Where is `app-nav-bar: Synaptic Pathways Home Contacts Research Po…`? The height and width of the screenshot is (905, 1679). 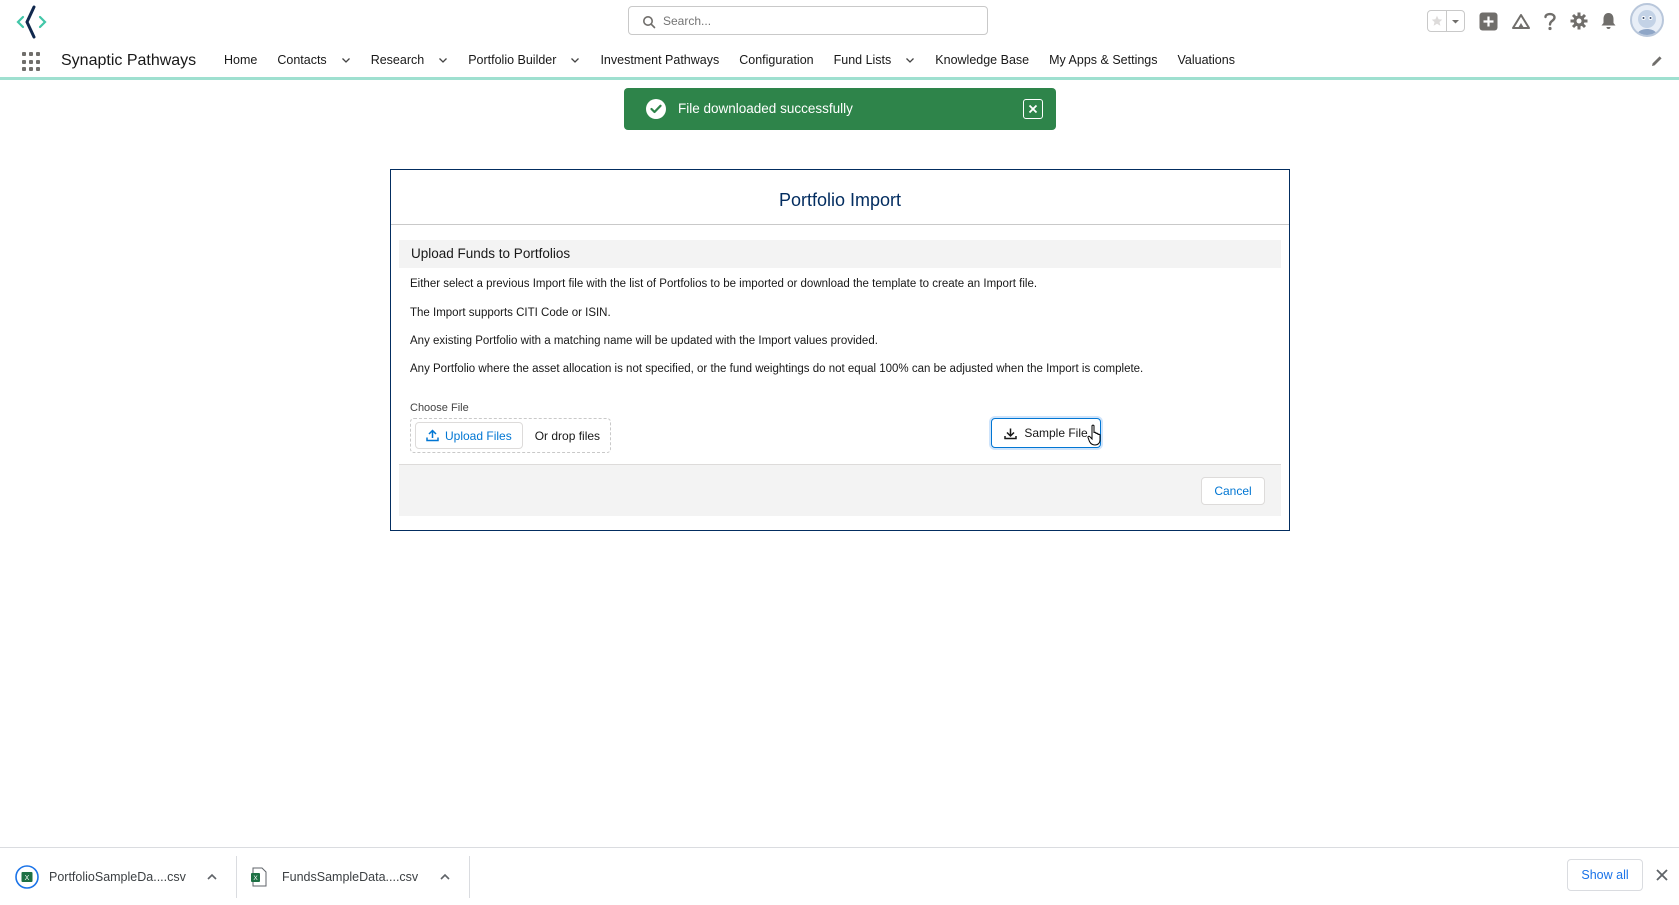
app-nav-bar: Synaptic Pathways Home Contacts Research Po… is located at coordinates (839, 62).